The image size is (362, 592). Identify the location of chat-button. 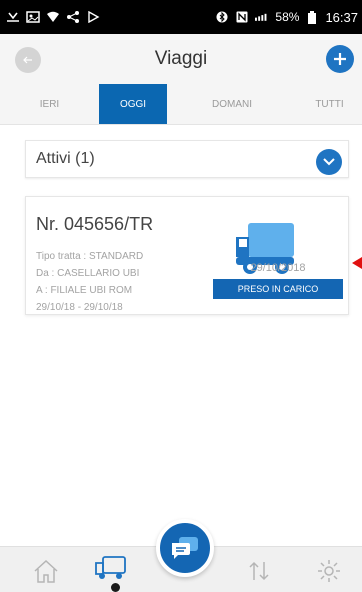
(185, 548).